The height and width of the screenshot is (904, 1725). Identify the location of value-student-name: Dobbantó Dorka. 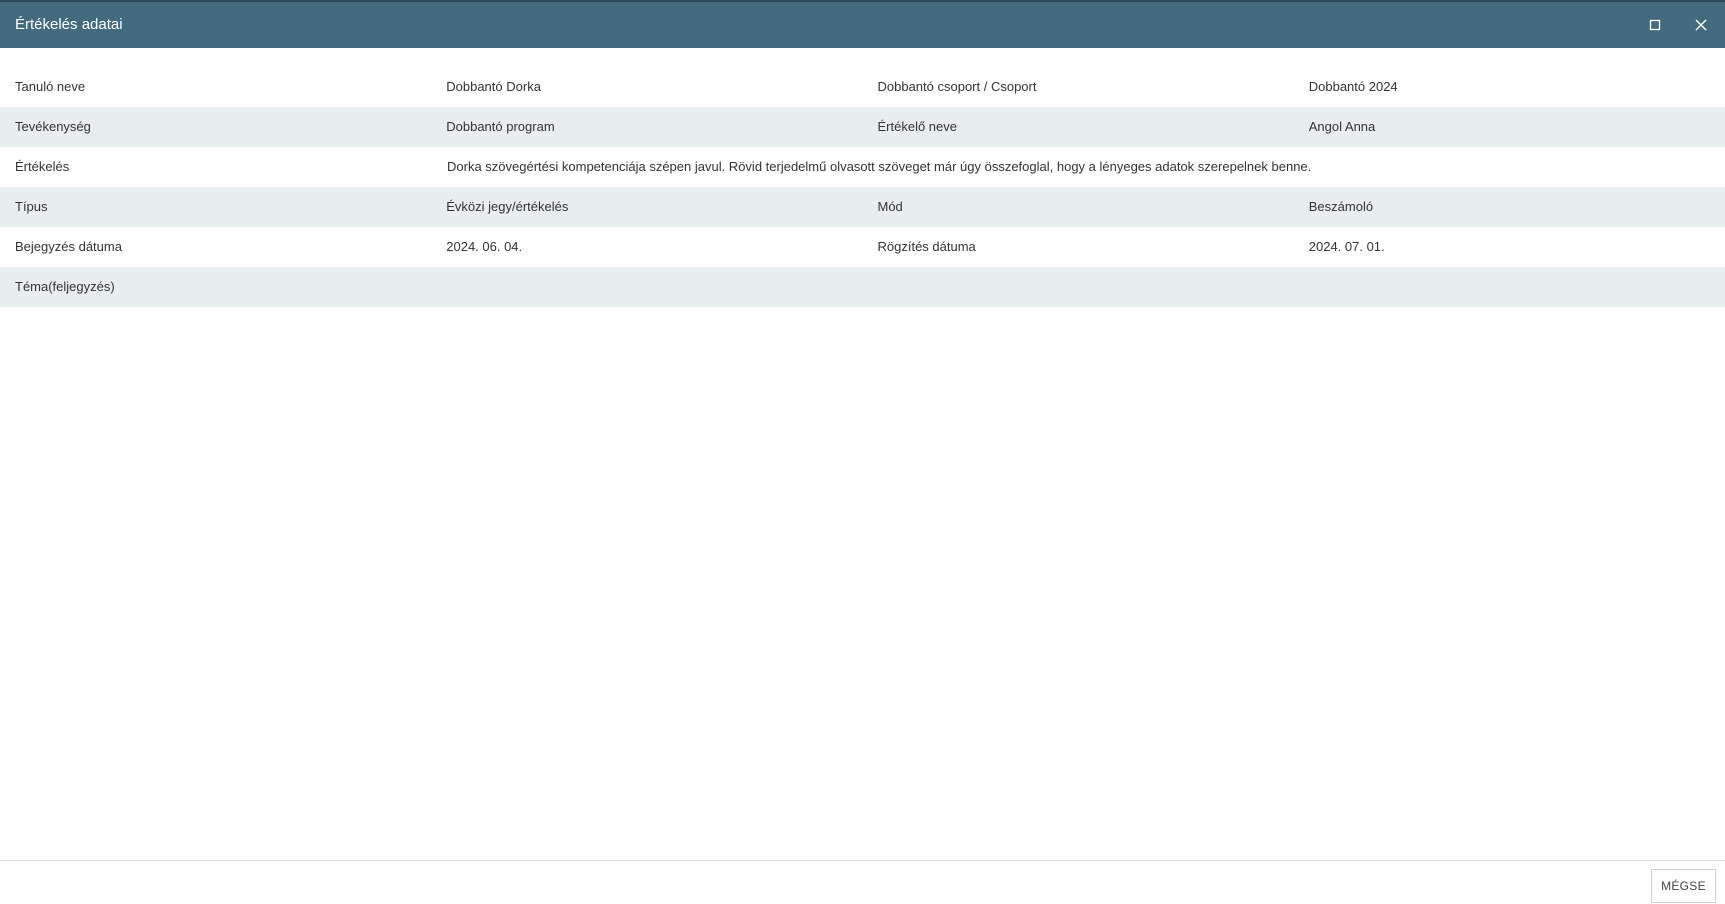
(493, 86).